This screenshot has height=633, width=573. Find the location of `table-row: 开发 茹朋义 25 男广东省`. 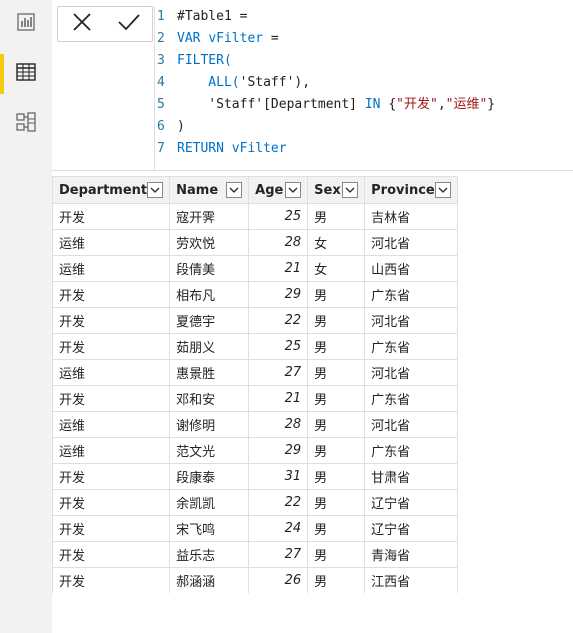

table-row: 开发 茹朋义 25 男广东省 is located at coordinates (255, 346).